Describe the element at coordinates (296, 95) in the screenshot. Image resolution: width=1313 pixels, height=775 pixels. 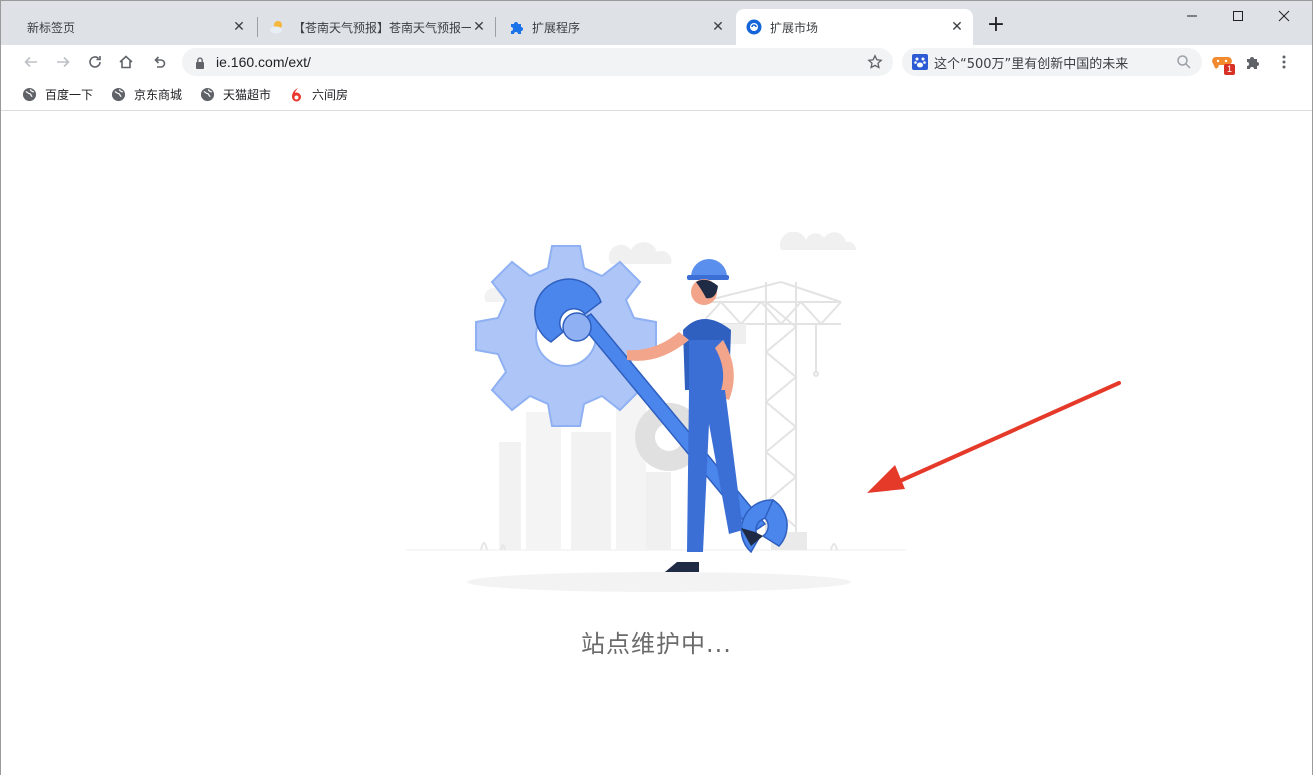
I see `six-room-icon` at that location.